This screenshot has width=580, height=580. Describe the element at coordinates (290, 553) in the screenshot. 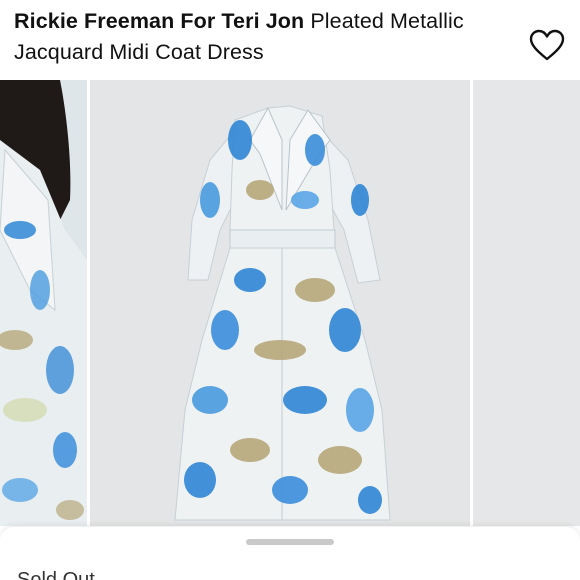

I see `bottom-sheet: Sold Out` at that location.